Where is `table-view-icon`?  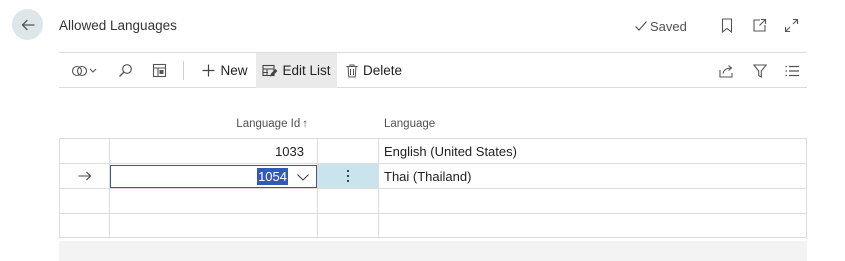
table-view-icon is located at coordinates (159, 70).